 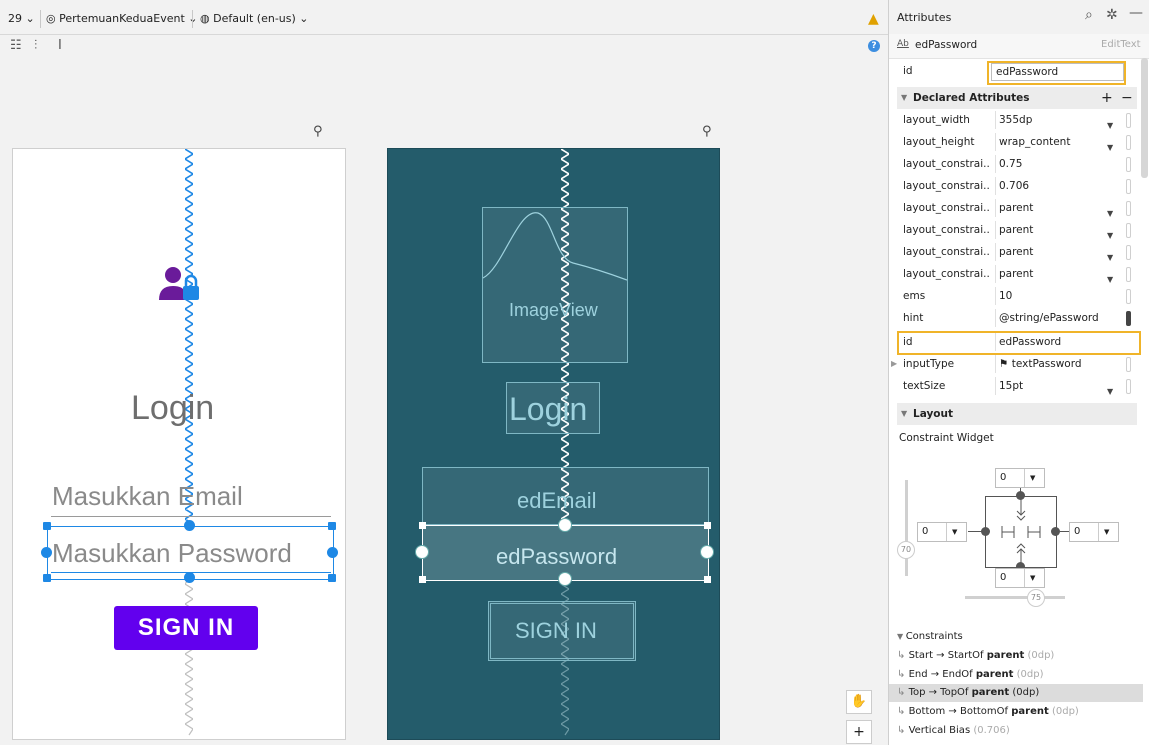 What do you see at coordinates (565, 496) in the screenshot?
I see `blueprint-email-input: edEmail` at bounding box center [565, 496].